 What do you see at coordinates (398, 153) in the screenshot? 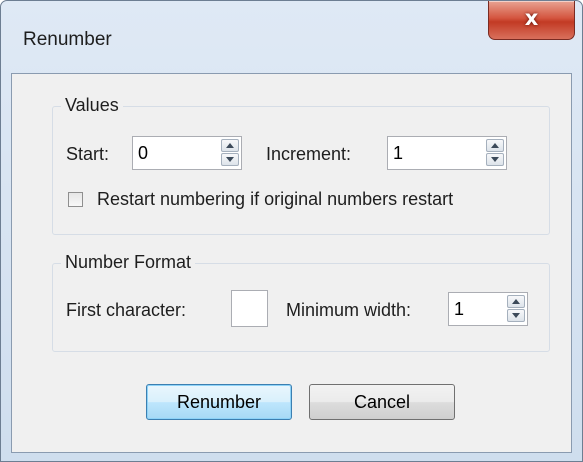
I see `increment-value: 1` at bounding box center [398, 153].